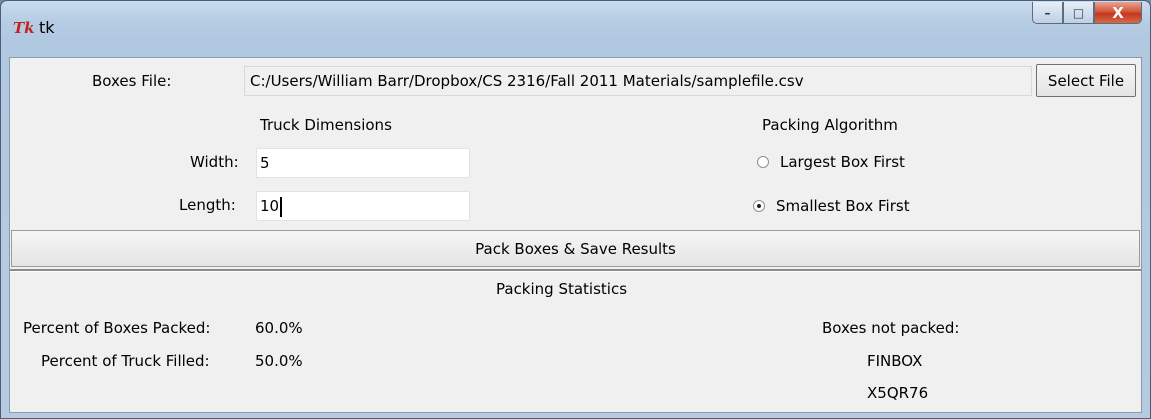  What do you see at coordinates (895, 361) in the screenshot?
I see `not-packed-item: FINBOX` at bounding box center [895, 361].